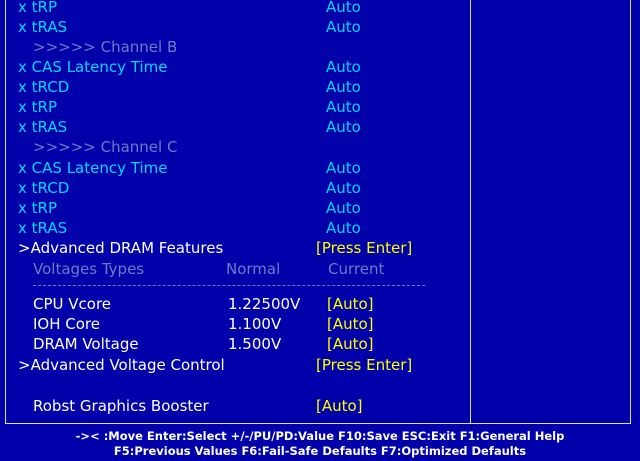  What do you see at coordinates (364, 248) in the screenshot?
I see `advanced-dram-press-enter: [Press Enter]` at bounding box center [364, 248].